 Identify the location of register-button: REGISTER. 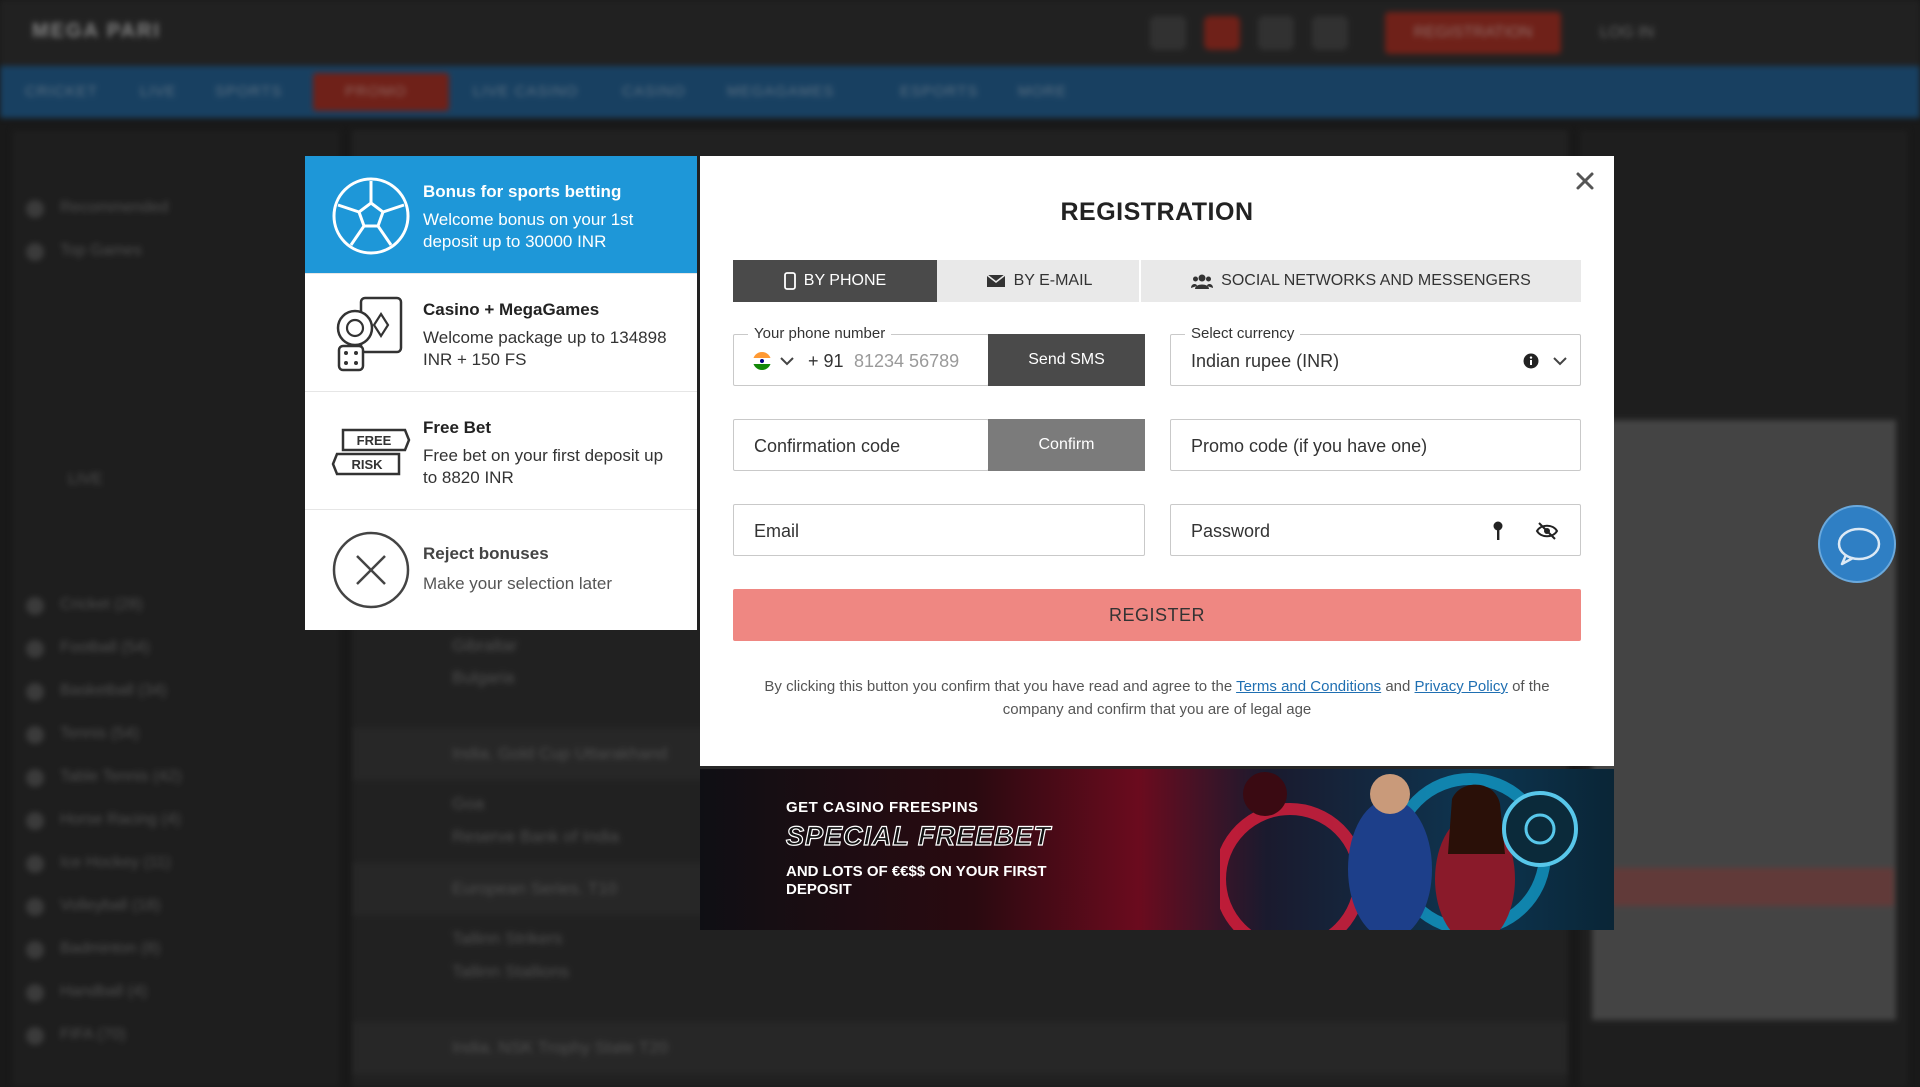
(1157, 615).